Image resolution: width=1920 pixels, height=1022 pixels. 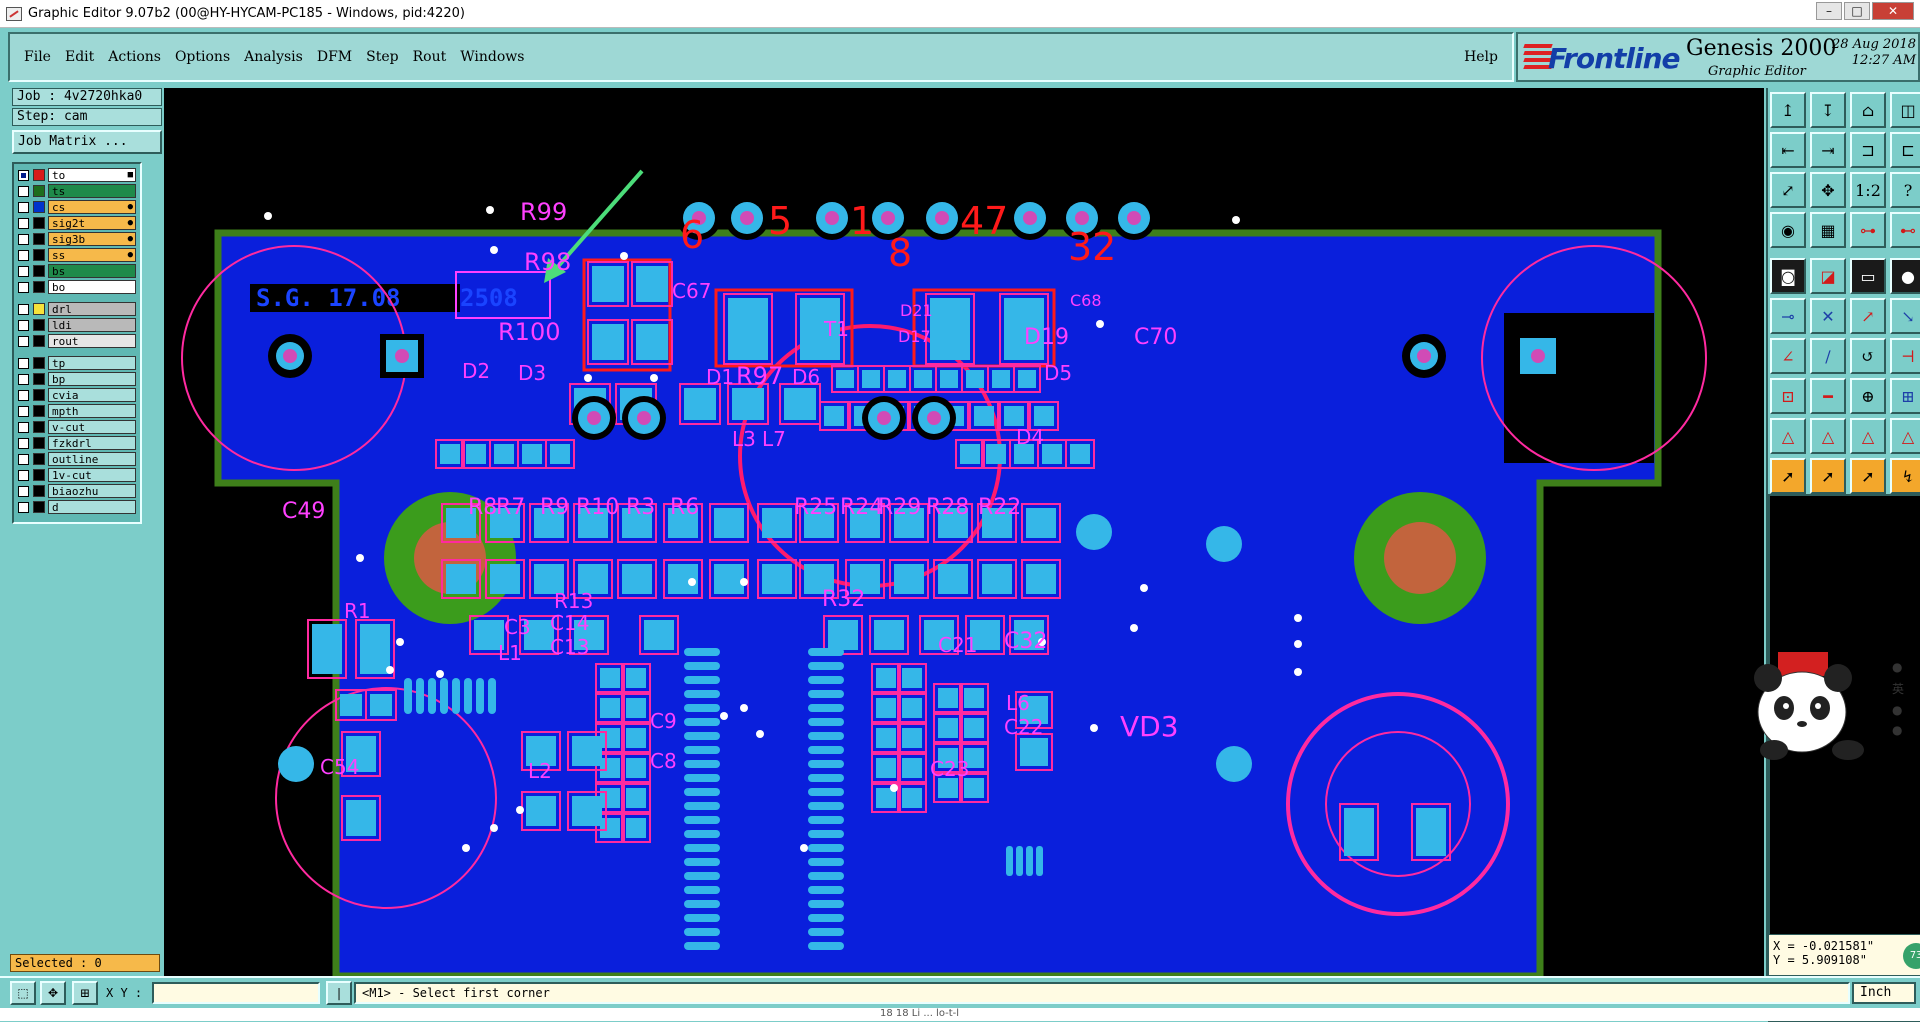 What do you see at coordinates (85, 993) in the screenshot?
I see `grid-button: ⊞` at bounding box center [85, 993].